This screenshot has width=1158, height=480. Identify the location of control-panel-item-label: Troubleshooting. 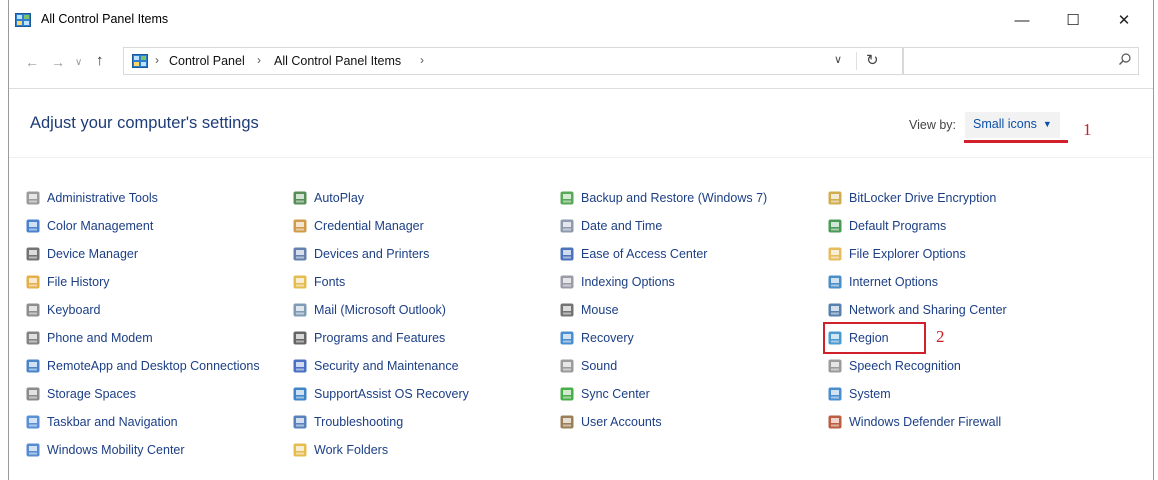
(359, 422).